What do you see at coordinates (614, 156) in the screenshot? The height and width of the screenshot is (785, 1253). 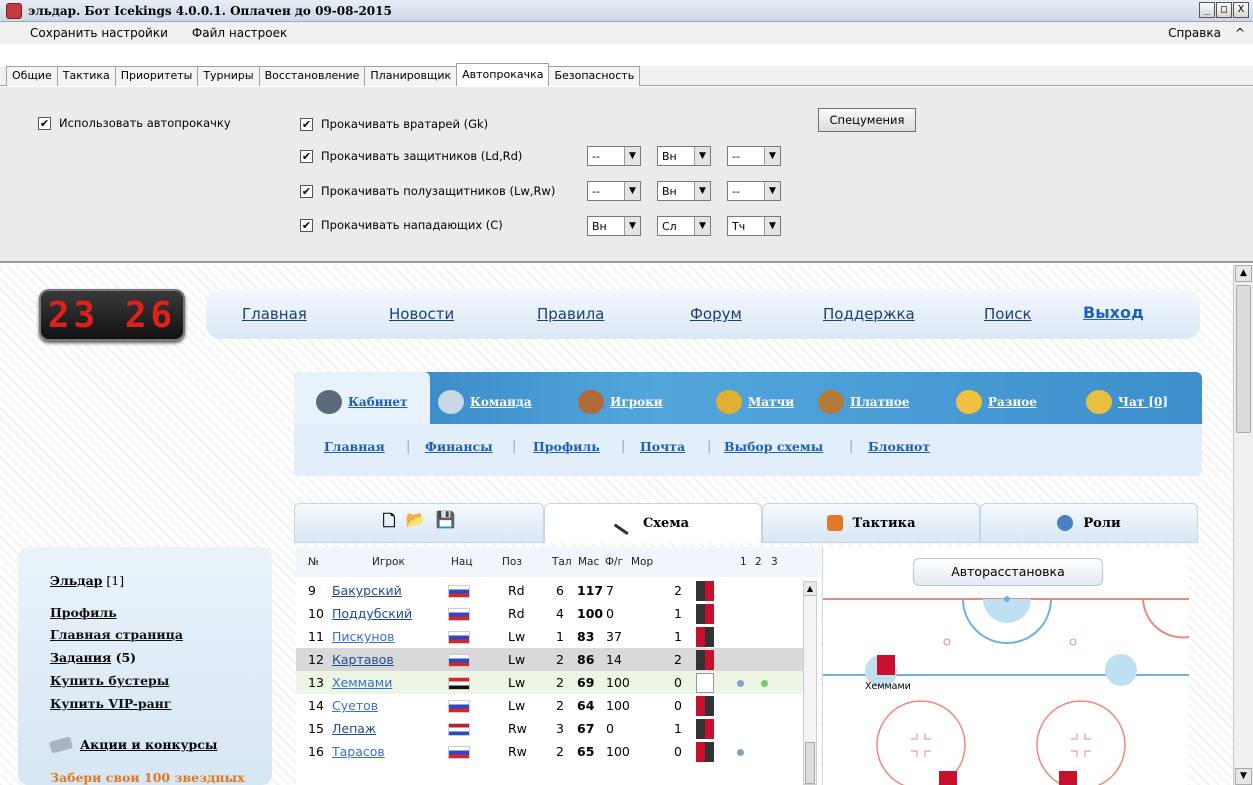 I see `def-select-1: -- ▼` at bounding box center [614, 156].